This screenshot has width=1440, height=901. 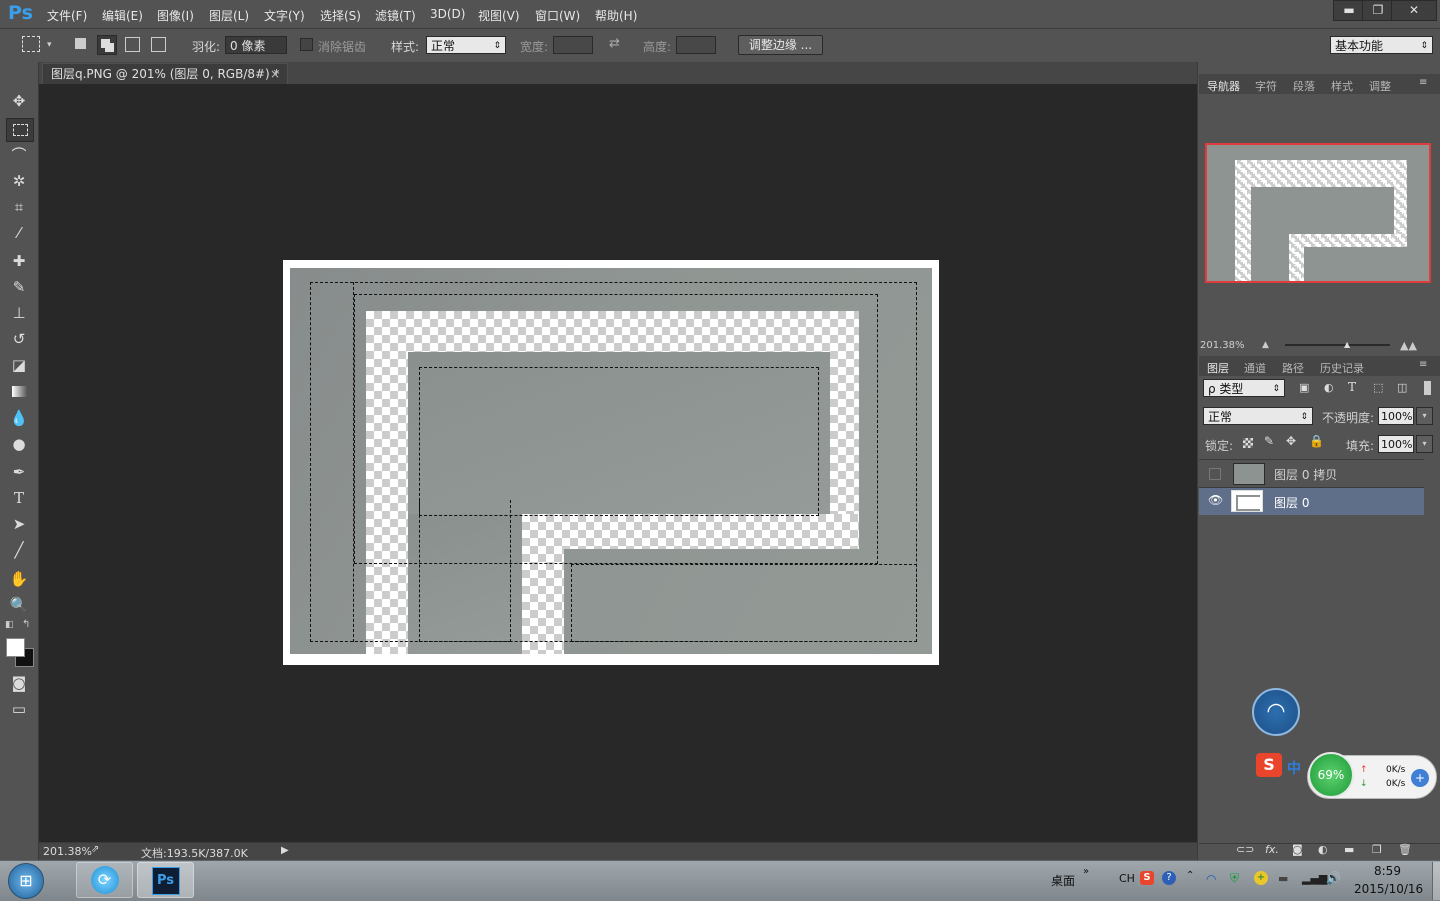 What do you see at coordinates (19, 683) in the screenshot?
I see `quick-mask-icon: ◙` at bounding box center [19, 683].